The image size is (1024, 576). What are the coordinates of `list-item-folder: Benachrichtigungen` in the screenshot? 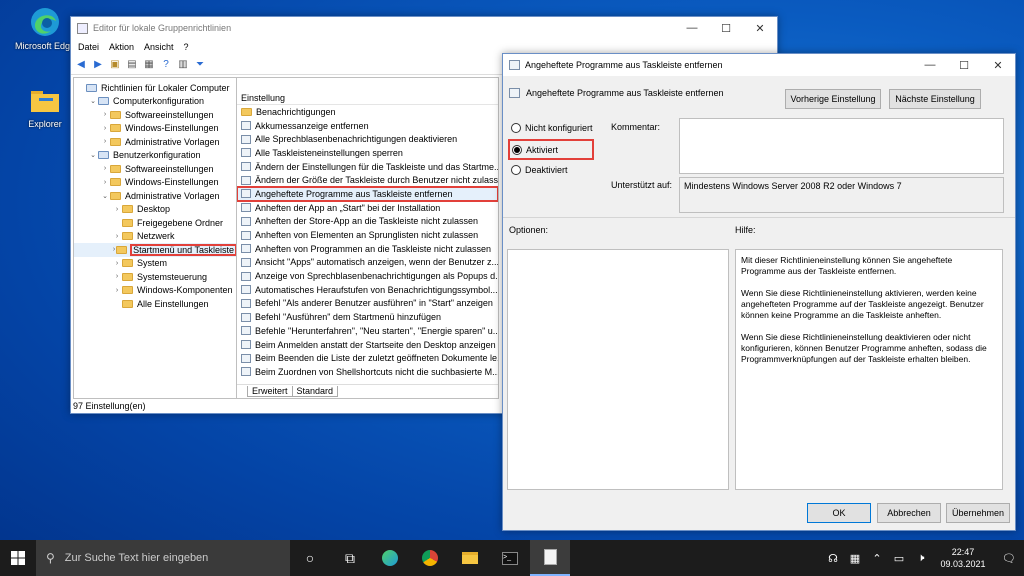 It's located at (367, 112).